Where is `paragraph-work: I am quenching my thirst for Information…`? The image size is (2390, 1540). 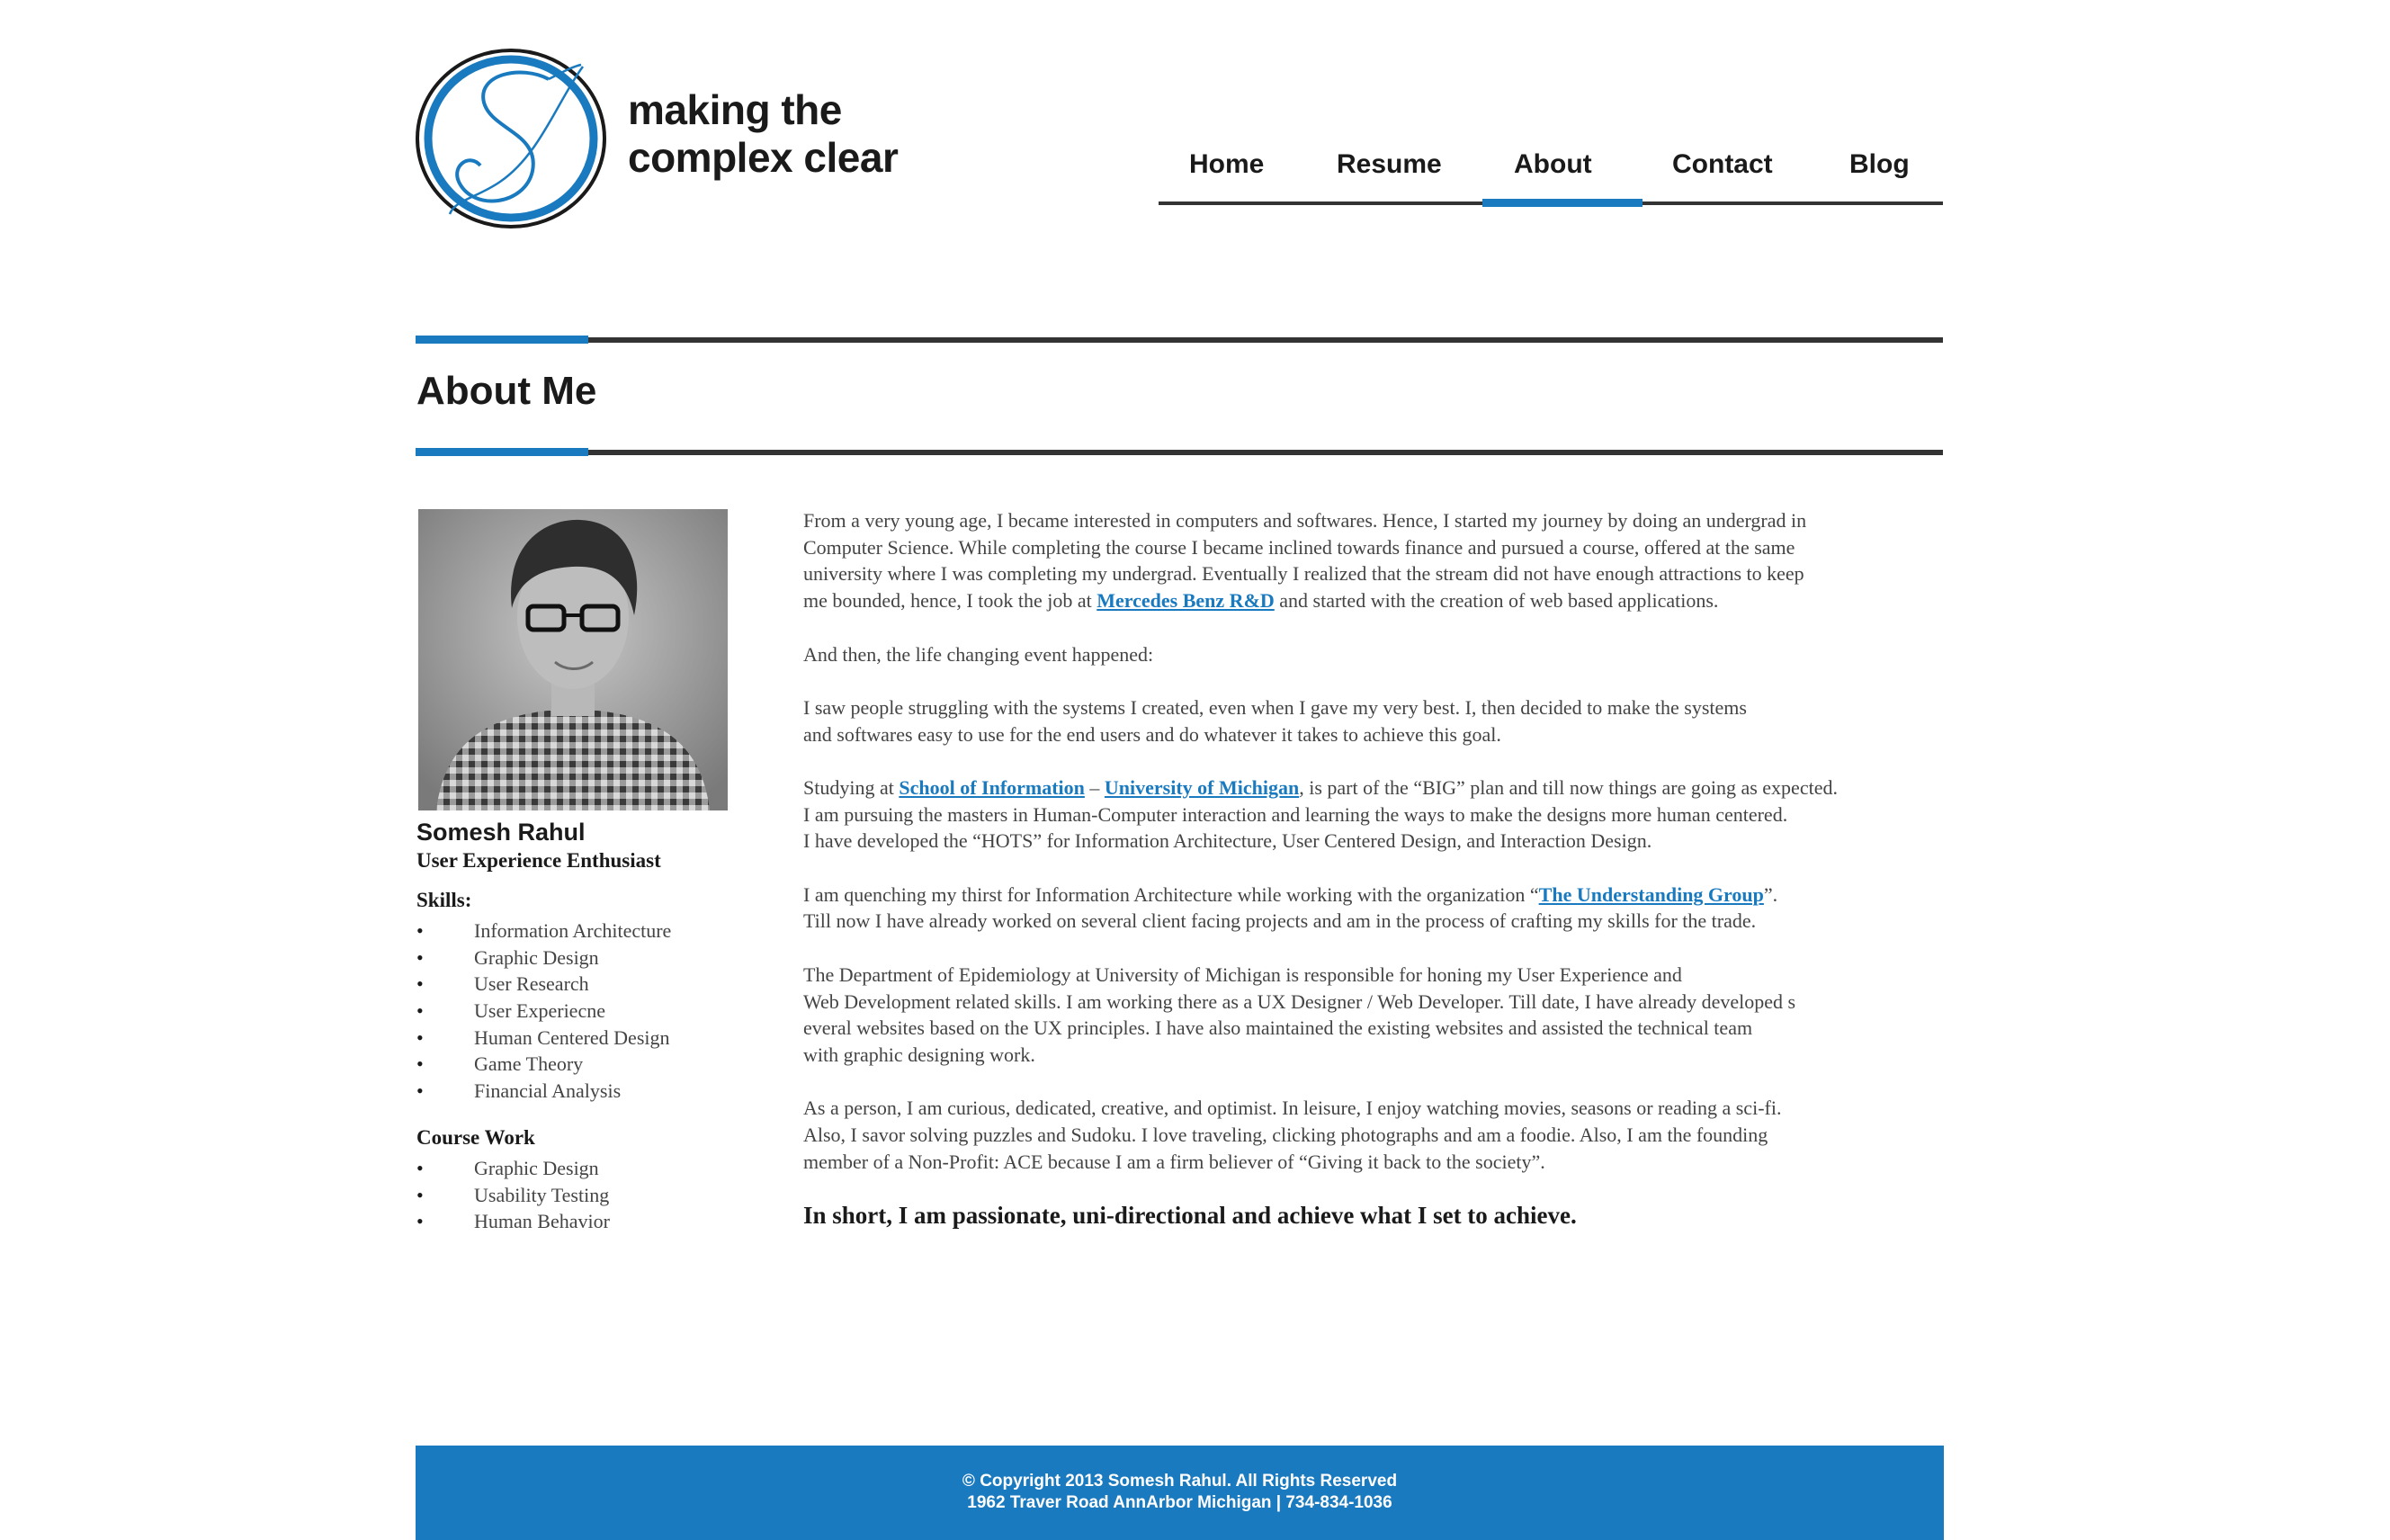 paragraph-work: I am quenching my thirst for Information… is located at coordinates (1291, 907).